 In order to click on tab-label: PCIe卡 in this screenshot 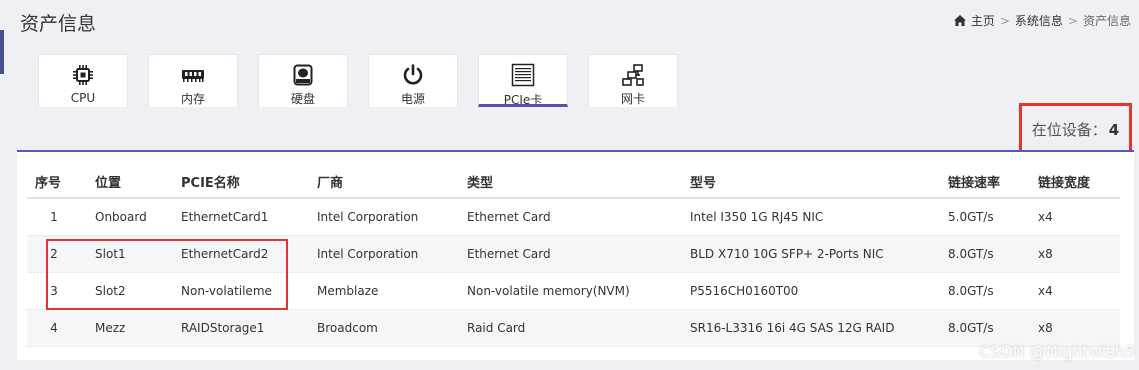, I will do `click(523, 100)`.